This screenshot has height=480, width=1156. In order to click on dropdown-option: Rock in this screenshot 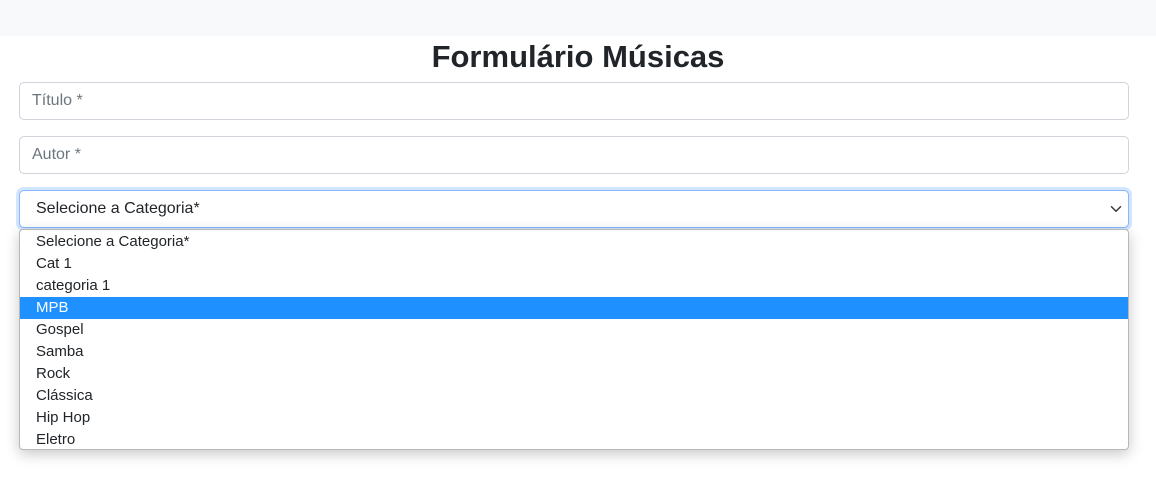, I will do `click(574, 374)`.